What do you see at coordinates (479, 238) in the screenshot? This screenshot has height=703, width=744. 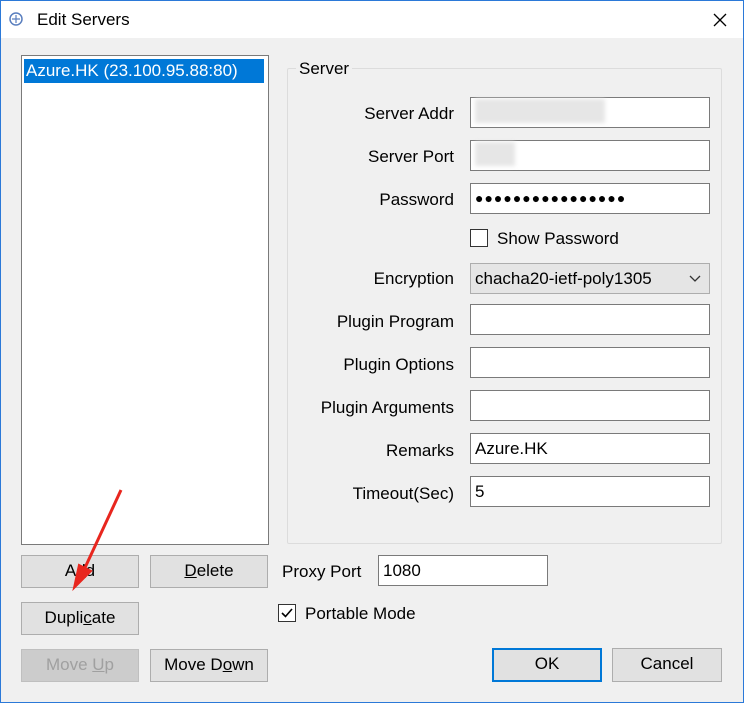 I see `show-password-checkbox` at bounding box center [479, 238].